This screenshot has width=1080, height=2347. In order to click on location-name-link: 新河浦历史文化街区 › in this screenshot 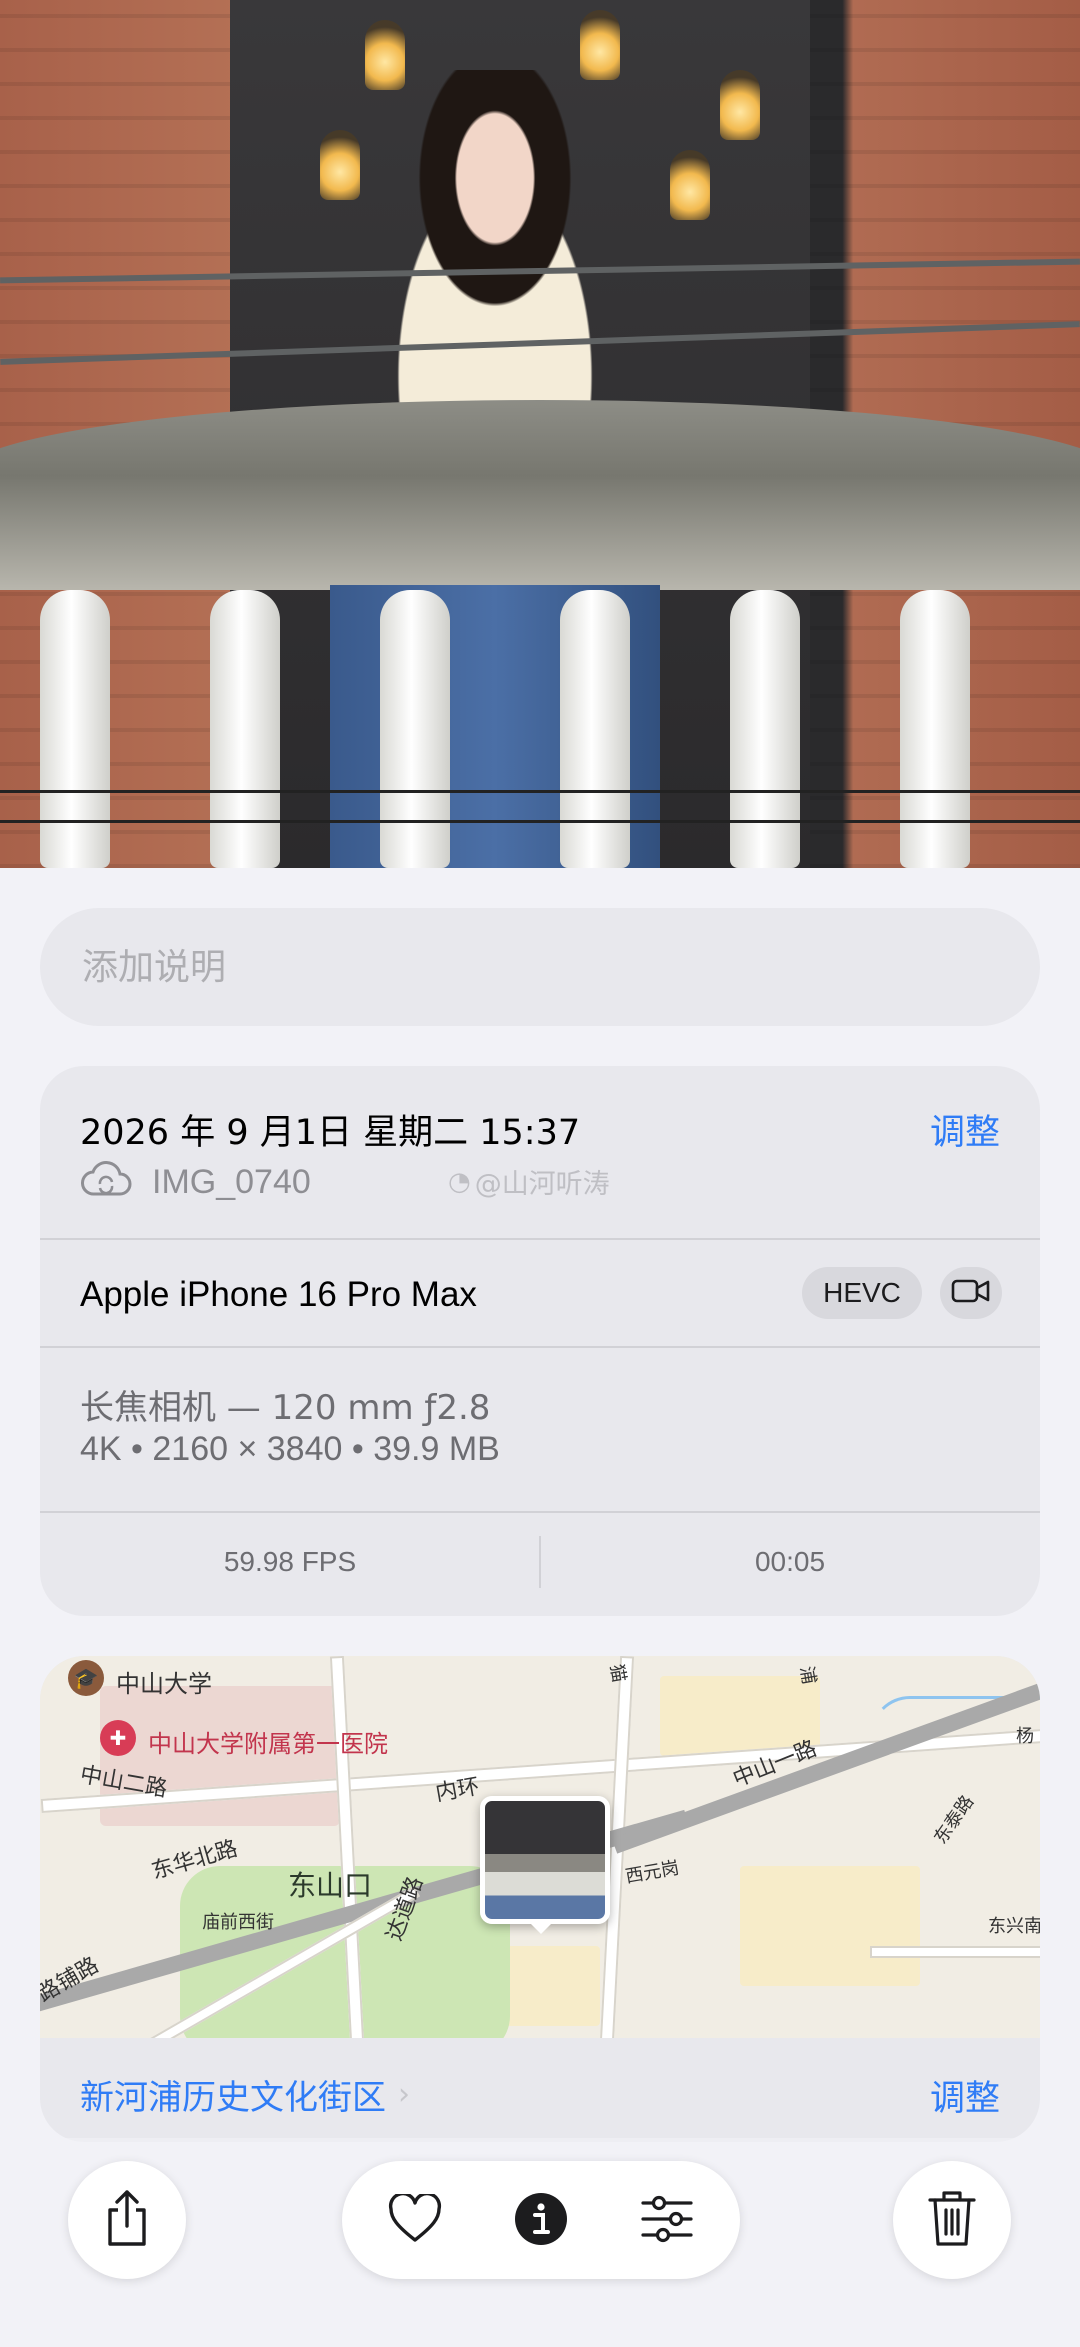, I will do `click(245, 2094)`.